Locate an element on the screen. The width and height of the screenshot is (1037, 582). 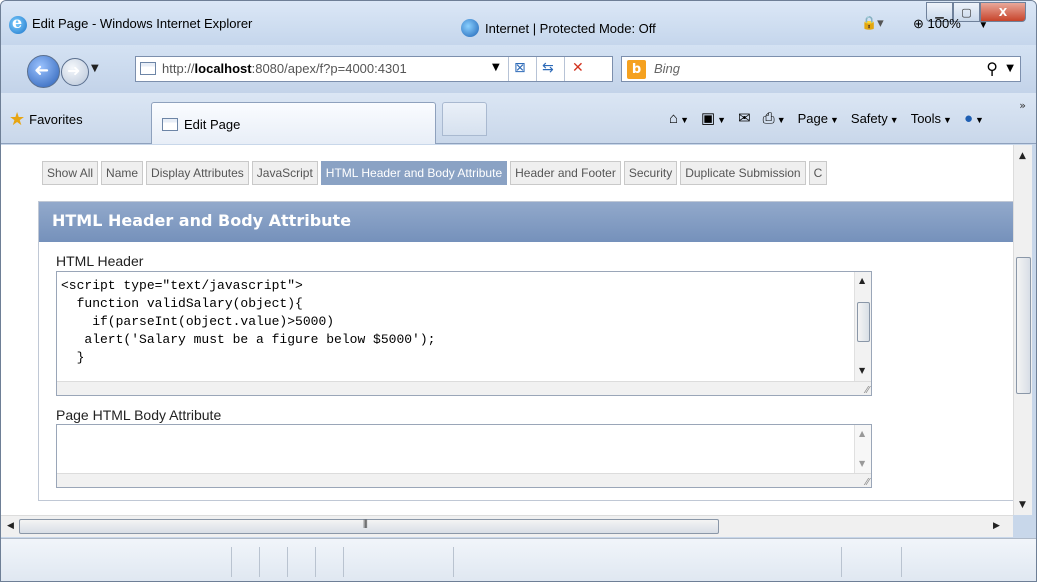
body-attribute-scrollbar: ▲ ▼ is located at coordinates (862, 449).